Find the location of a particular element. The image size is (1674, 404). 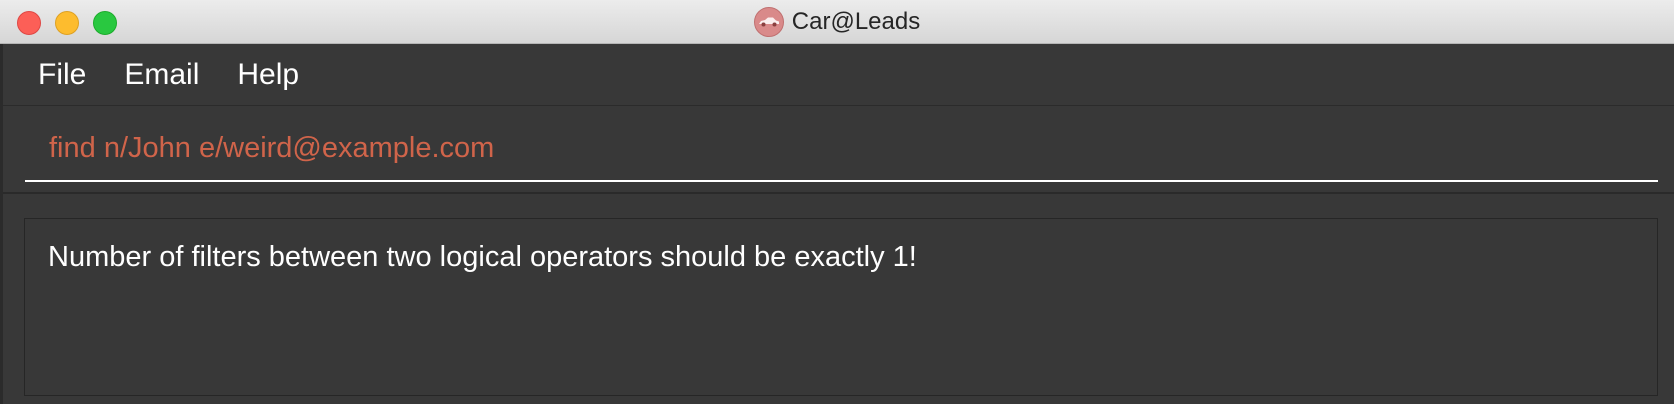

window-title: Car@Leads is located at coordinates (856, 21).